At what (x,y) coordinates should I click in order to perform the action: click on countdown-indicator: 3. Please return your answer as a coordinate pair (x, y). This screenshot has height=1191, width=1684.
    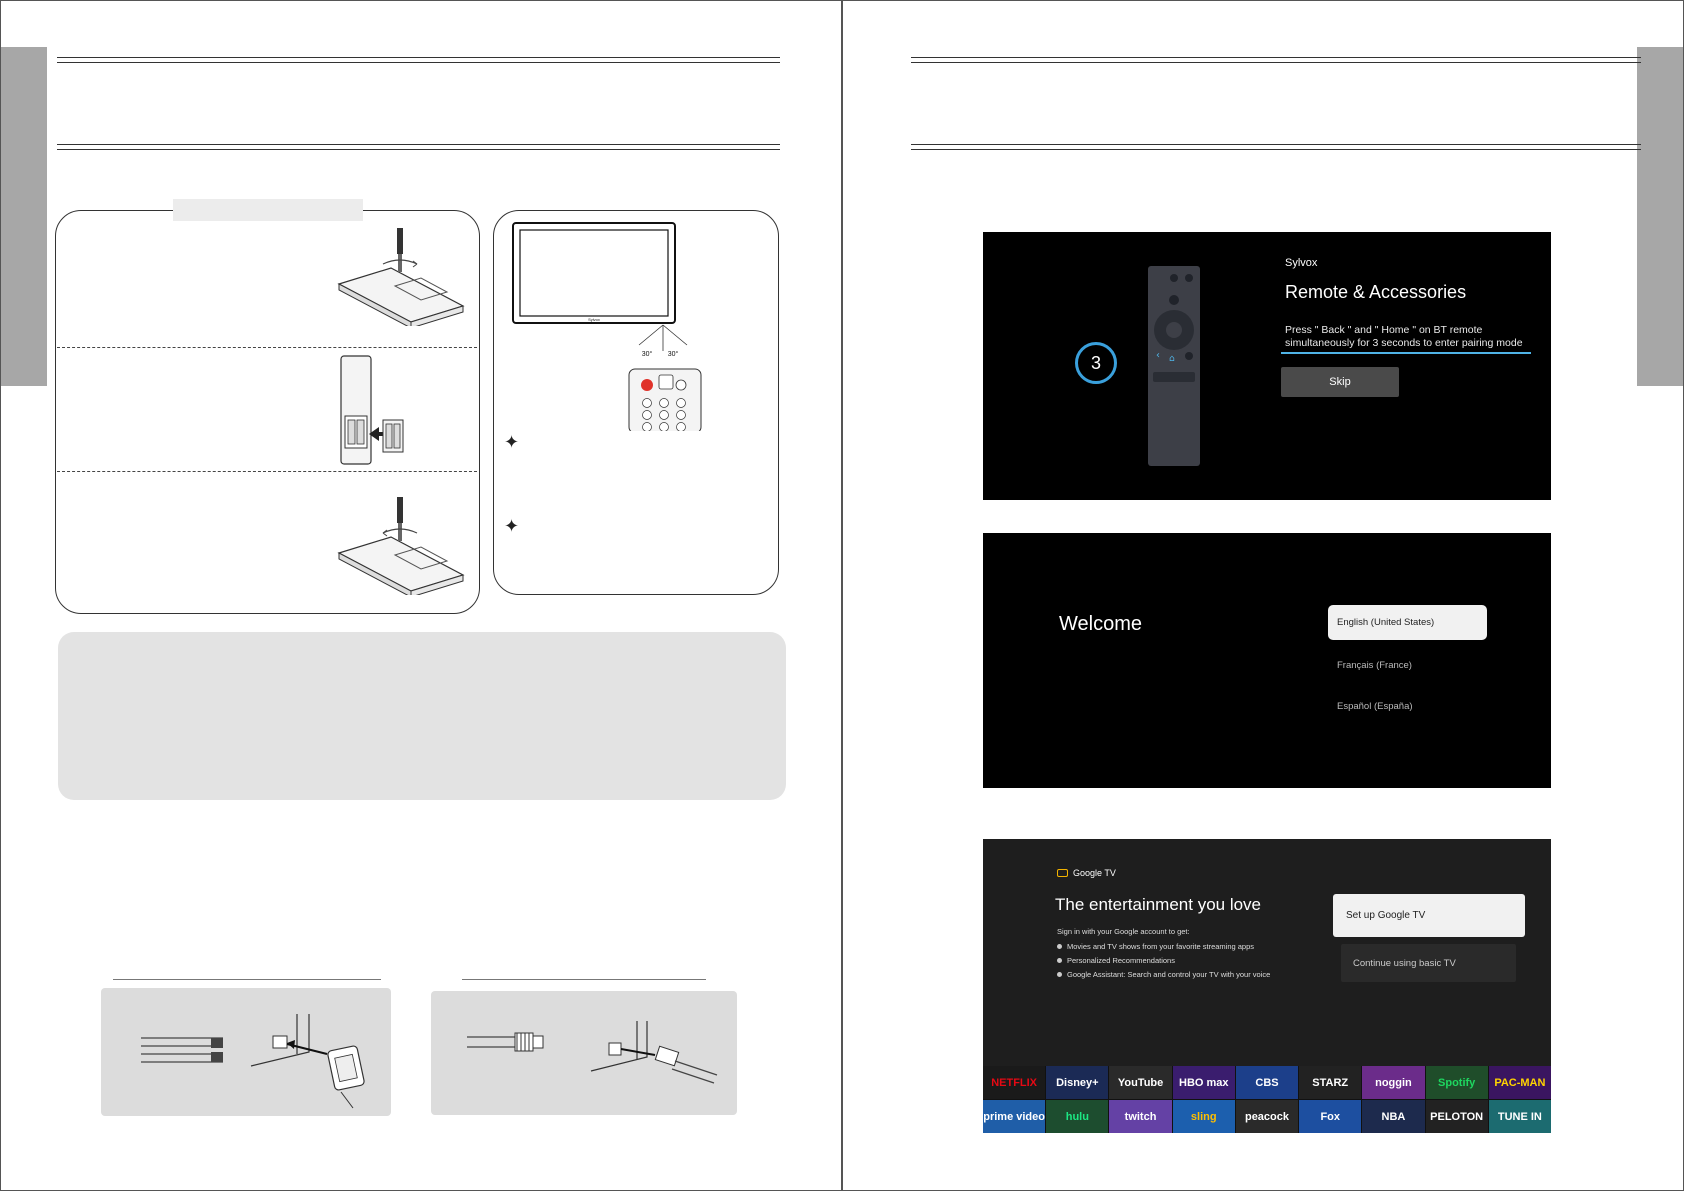
    Looking at the image, I should click on (1096, 363).